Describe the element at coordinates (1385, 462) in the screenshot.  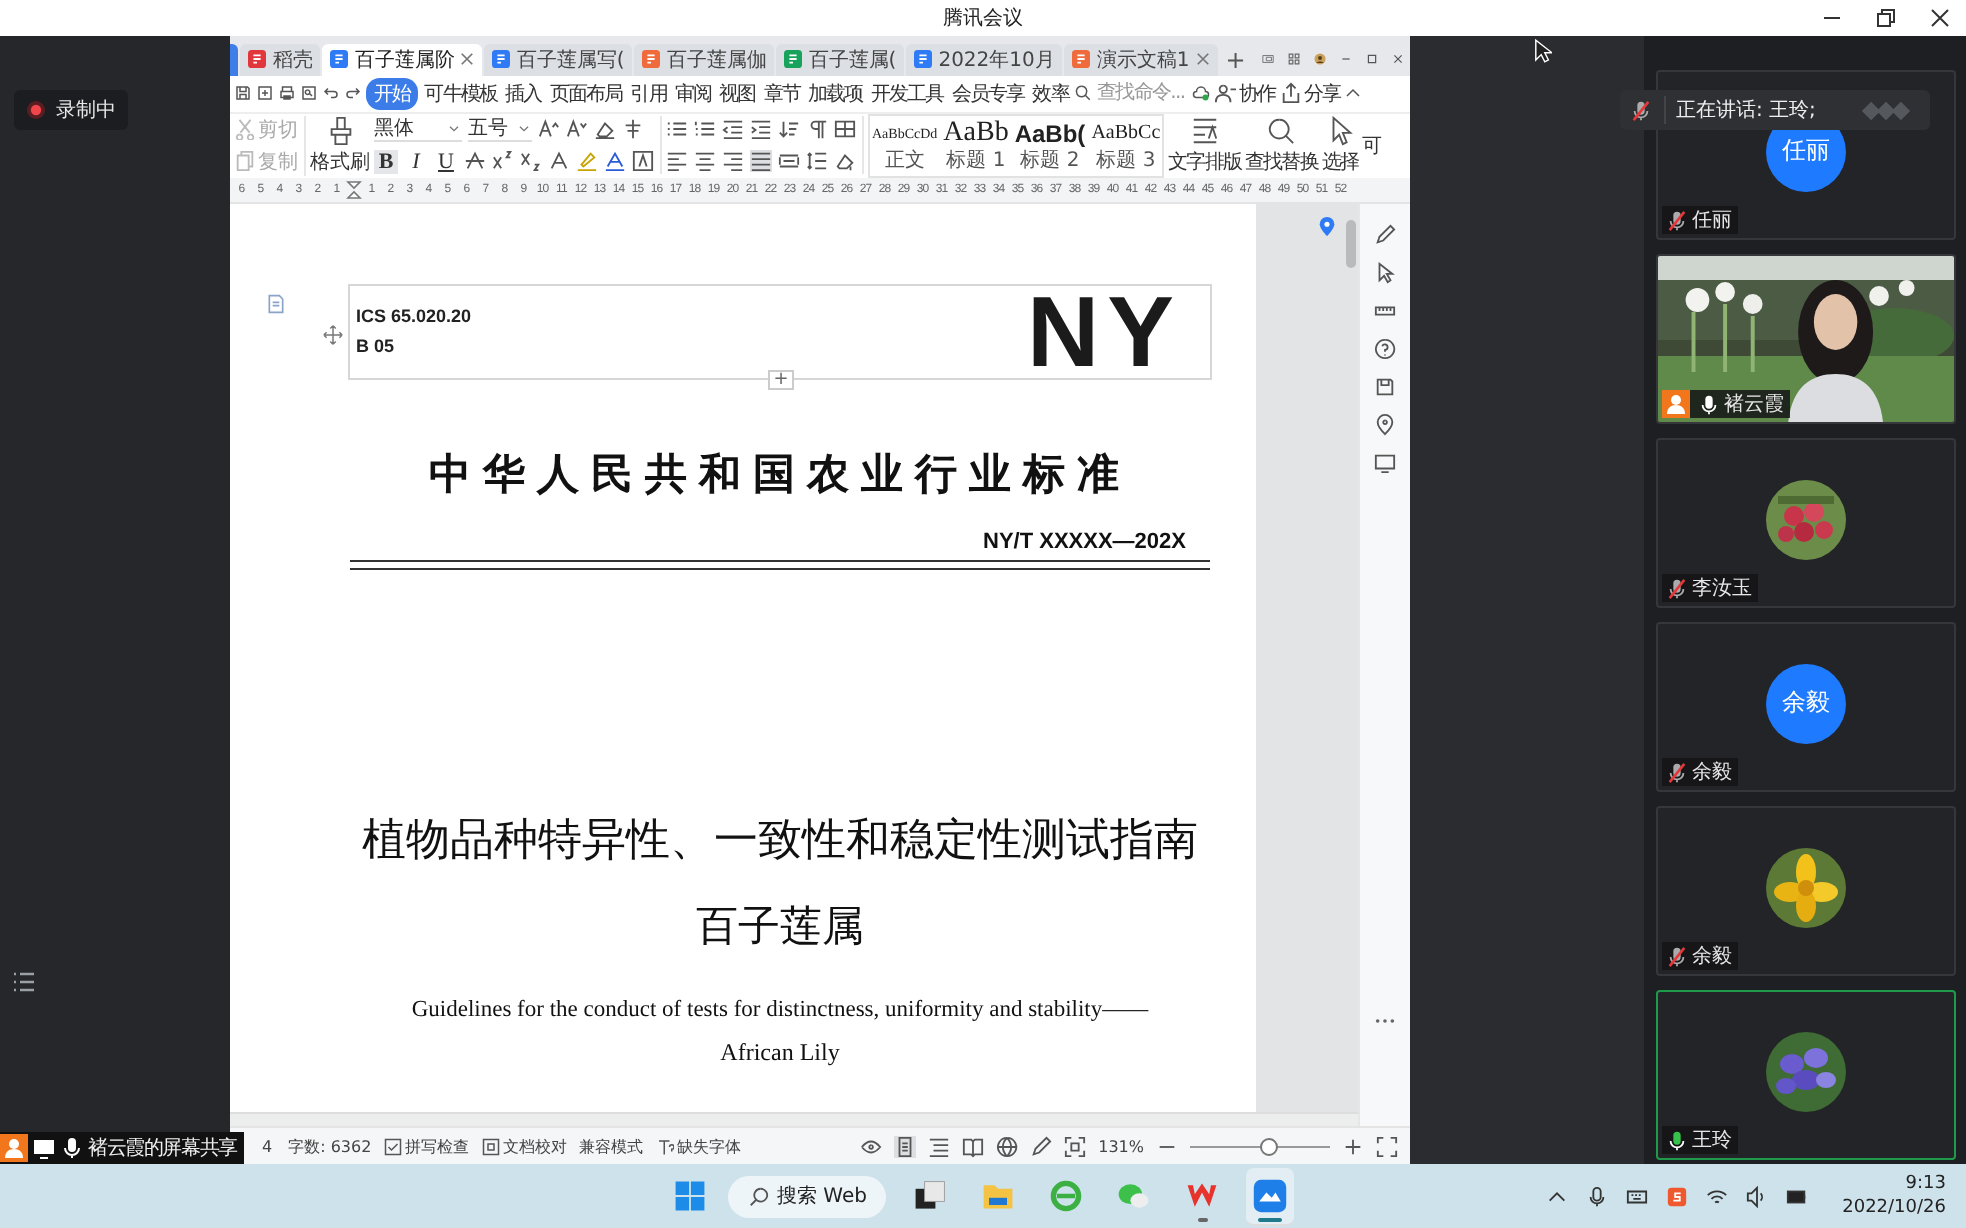
I see `screen-icon` at that location.